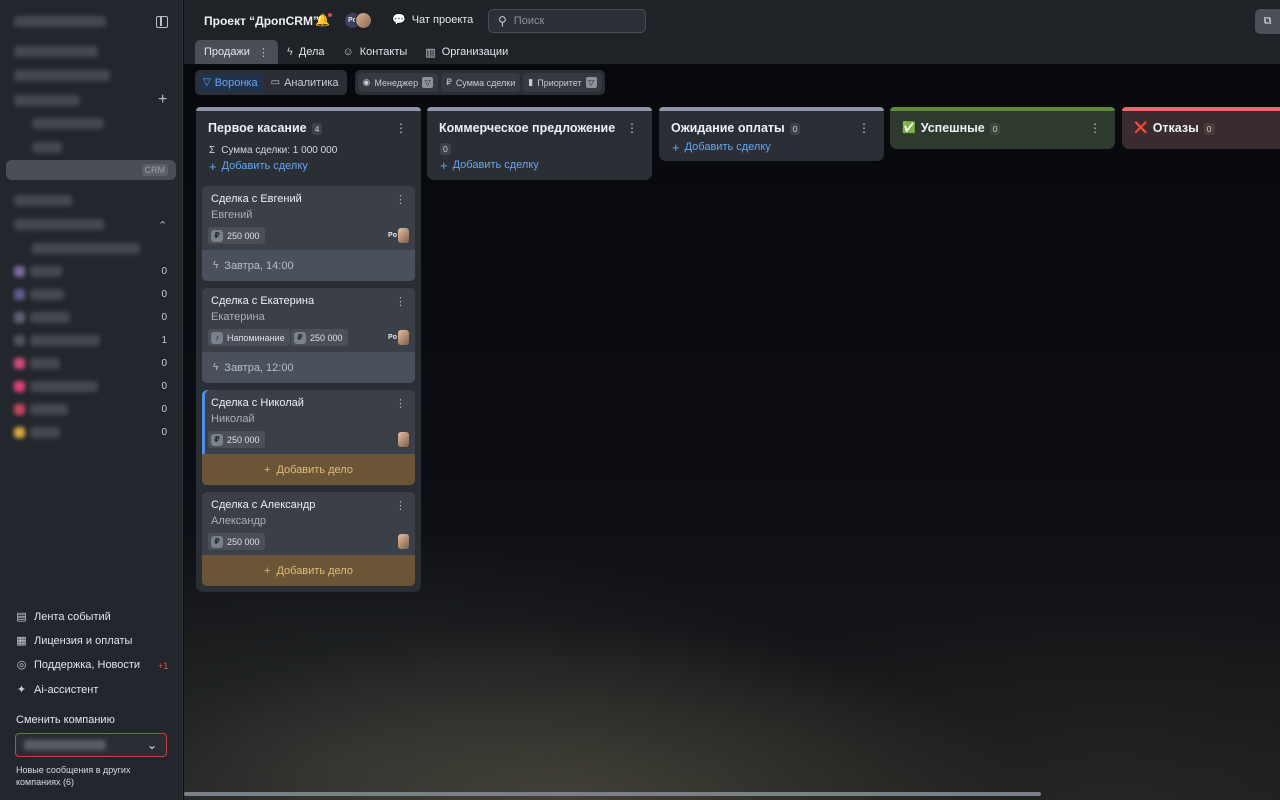 The width and height of the screenshot is (1280, 800). I want to click on column-title: Отказы, so click(1175, 128).